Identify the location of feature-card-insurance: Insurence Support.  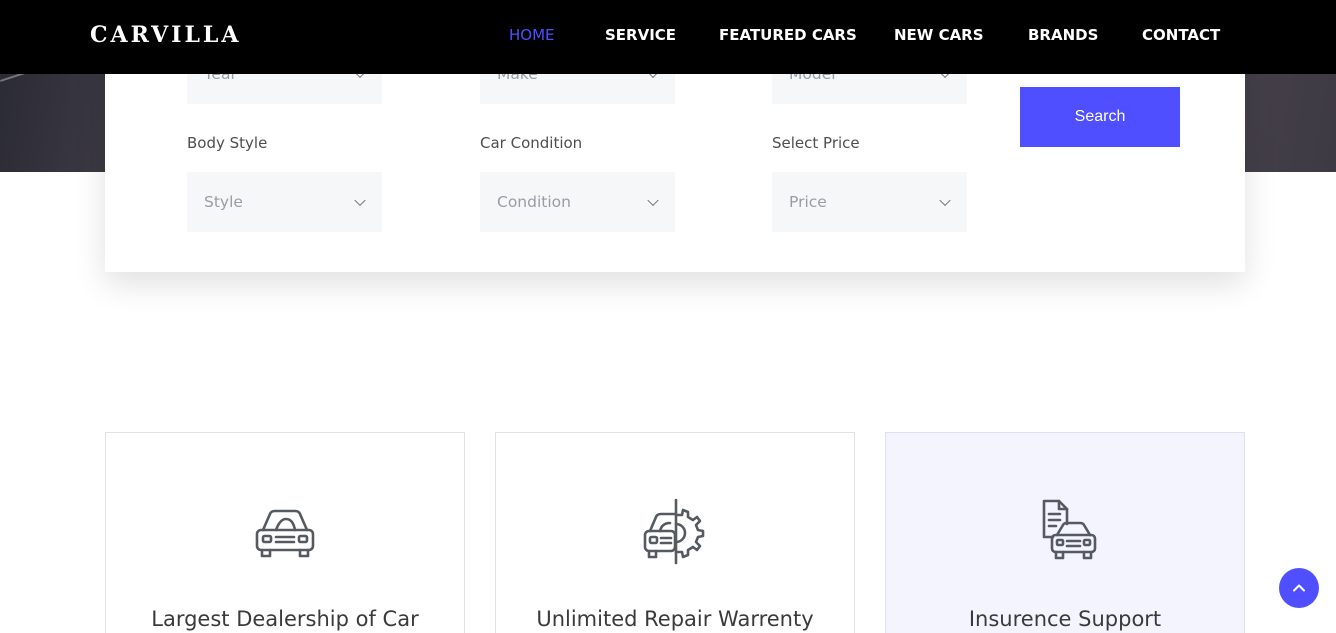
(1065, 532).